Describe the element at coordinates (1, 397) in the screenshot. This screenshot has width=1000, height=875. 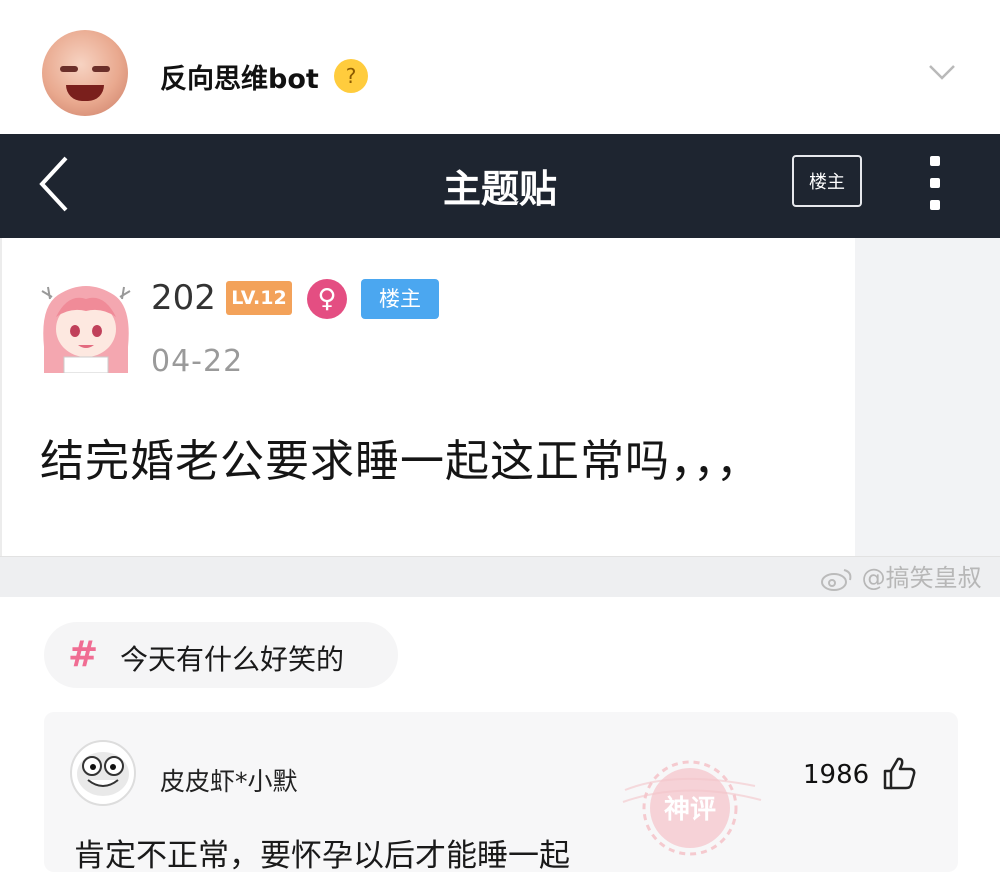
I see `divider` at that location.